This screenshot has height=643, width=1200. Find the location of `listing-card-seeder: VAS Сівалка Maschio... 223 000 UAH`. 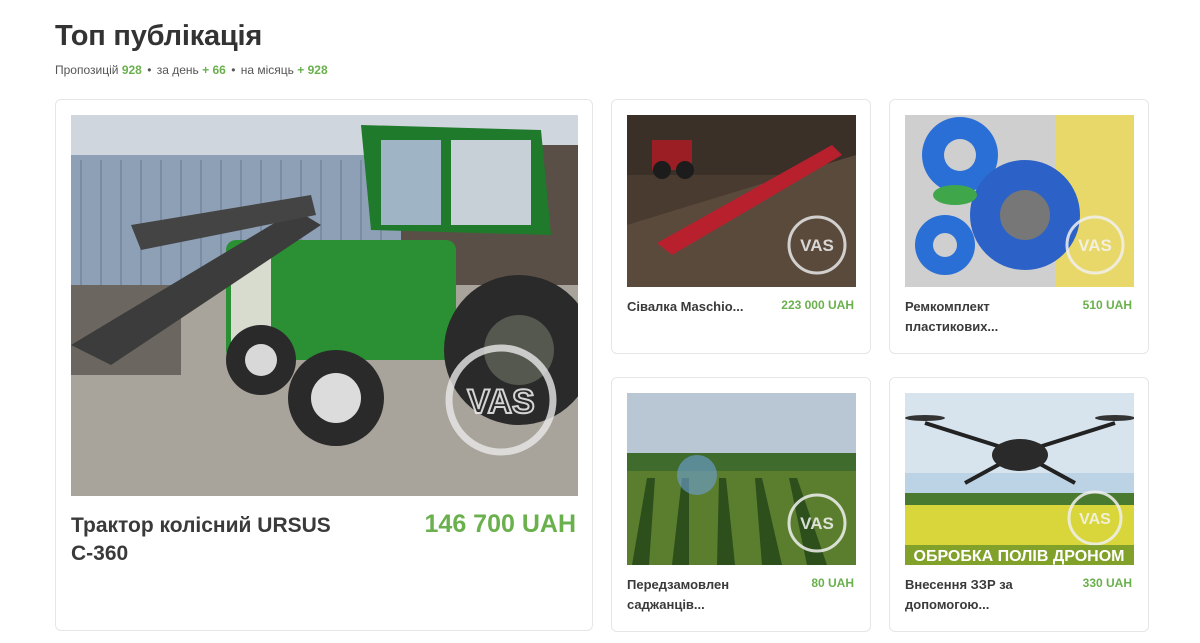

listing-card-seeder: VAS Сівалка Maschio... 223 000 UAH is located at coordinates (741, 226).